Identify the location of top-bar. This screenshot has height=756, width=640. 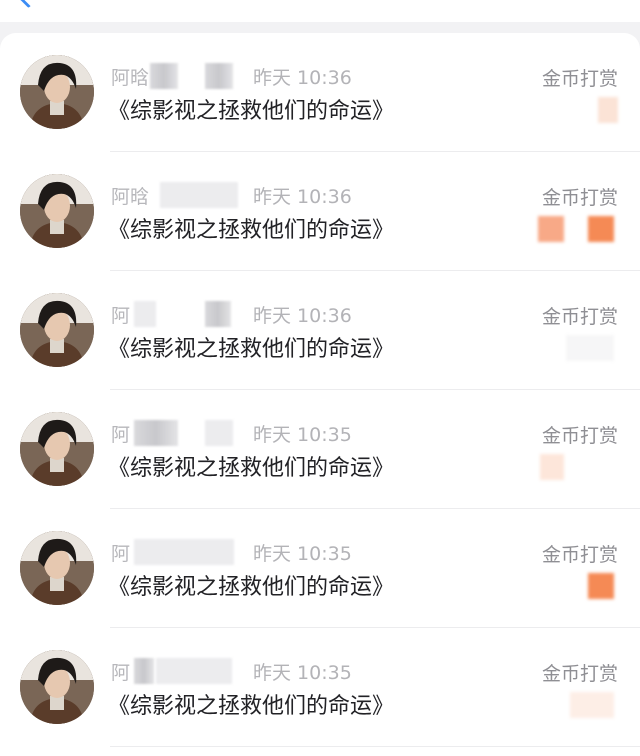
(320, 11).